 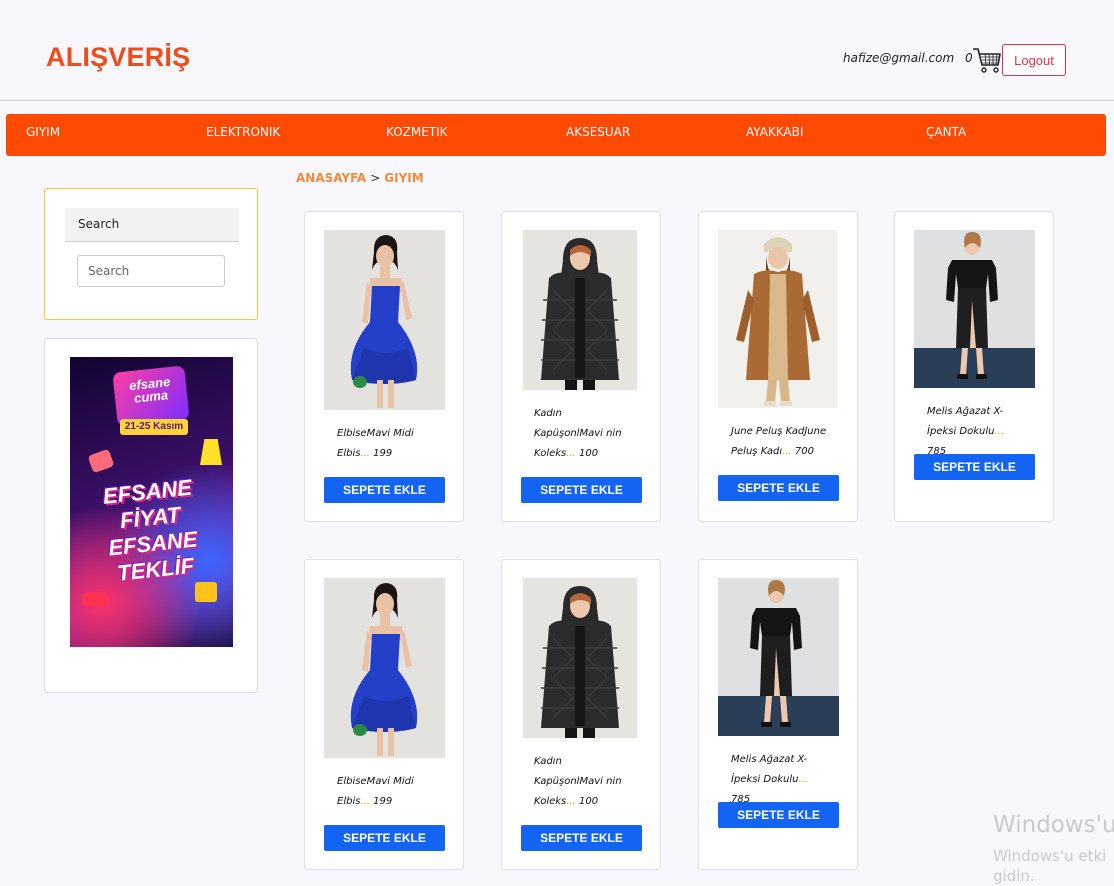 I want to click on watermark-line: Windows'u etki, so click(x=1050, y=856).